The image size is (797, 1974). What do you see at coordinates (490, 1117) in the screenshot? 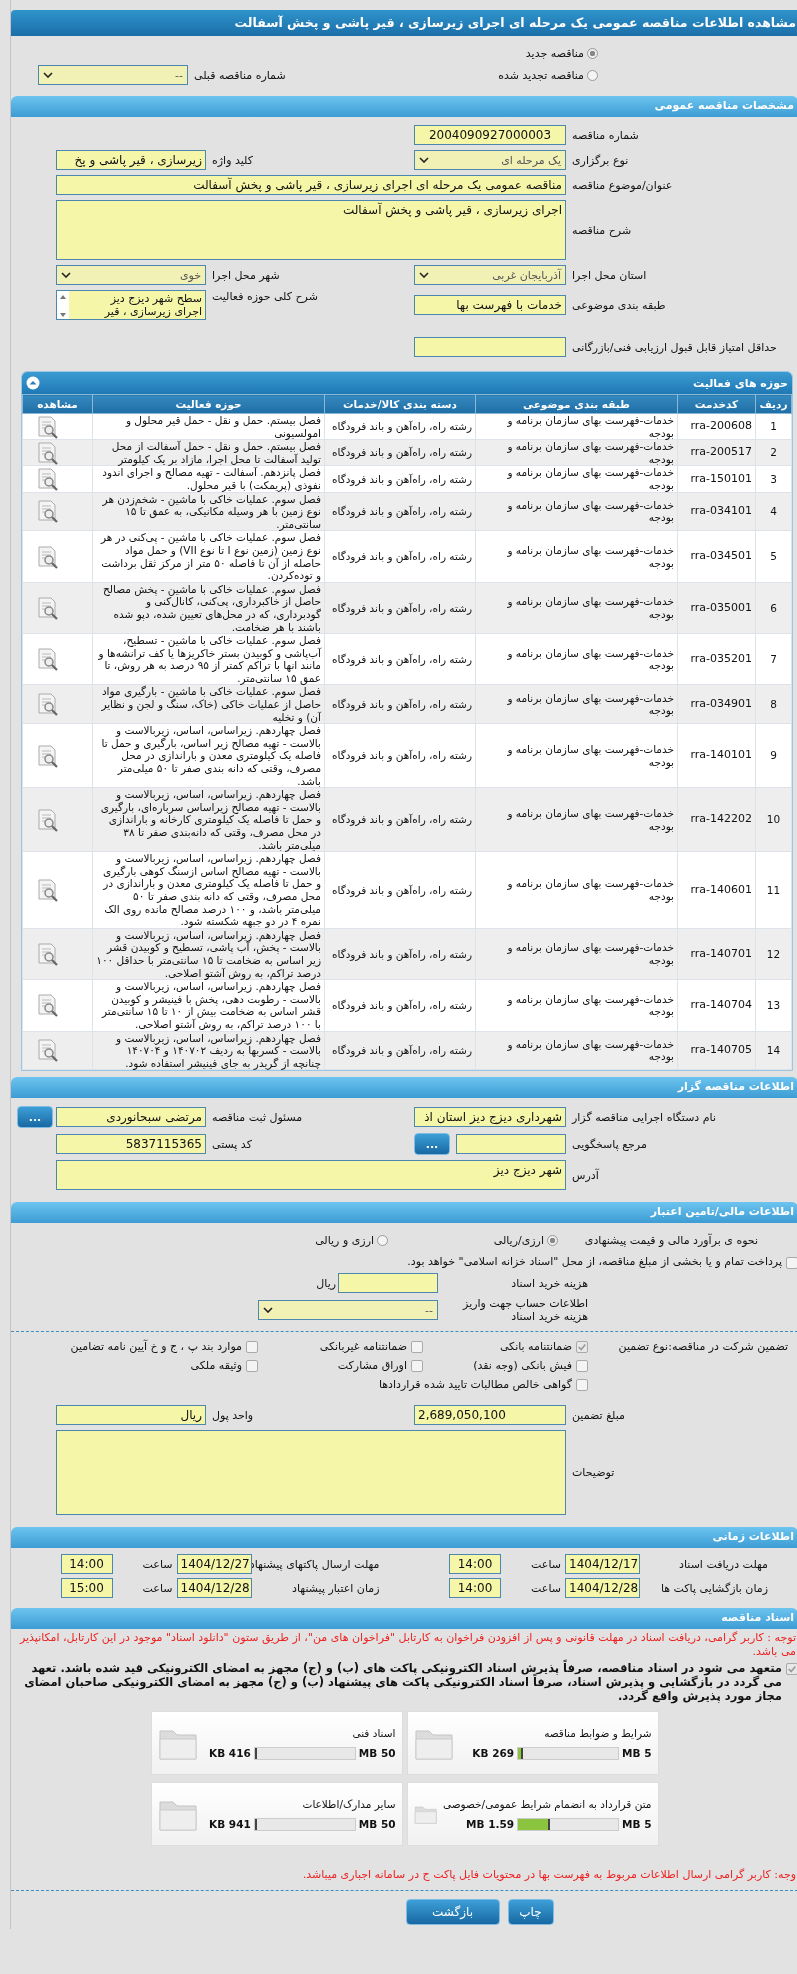
I see `organization-field: شهرداری دیزج دیز استان اذ` at bounding box center [490, 1117].